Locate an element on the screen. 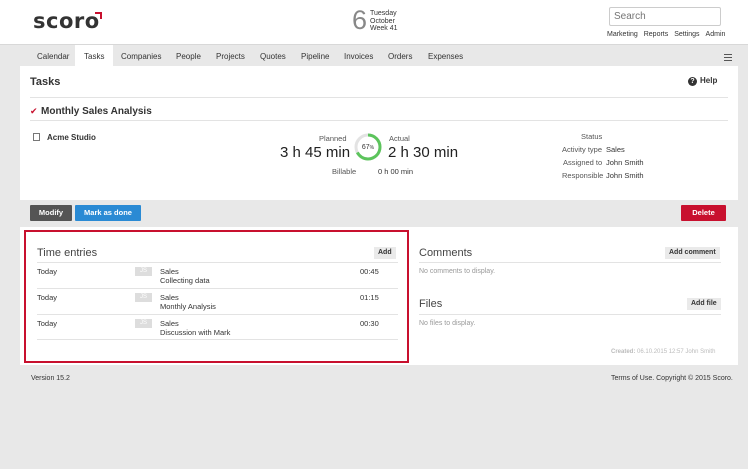 The image size is (748, 469). checkmark-icon: ✔ is located at coordinates (34, 111).